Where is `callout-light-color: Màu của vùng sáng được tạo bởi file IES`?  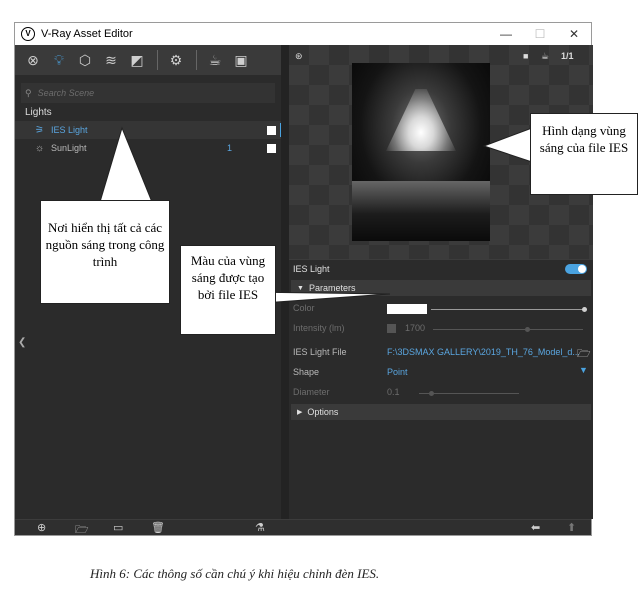
callout-light-color: Màu của vùng sáng được tạo bởi file IES is located at coordinates (228, 290).